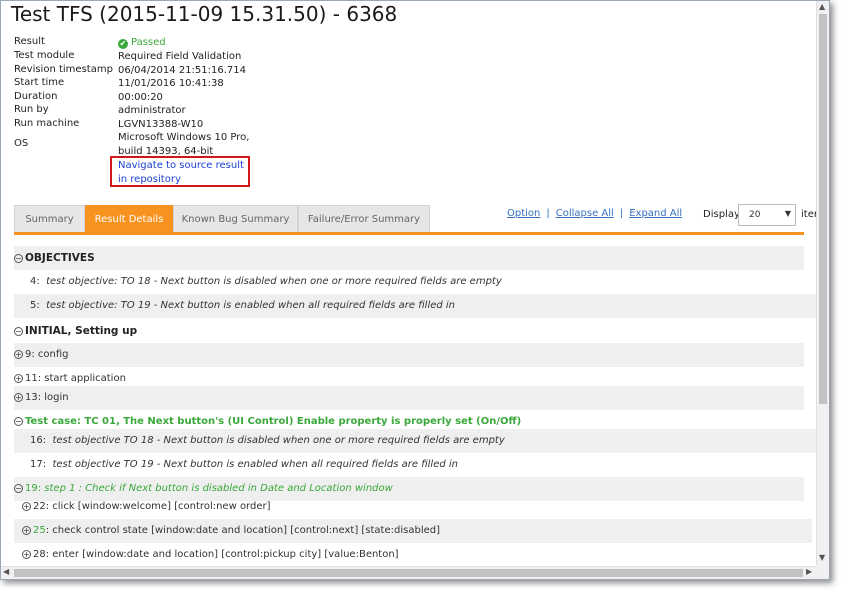 The image size is (844, 593). What do you see at coordinates (171, 83) in the screenshot?
I see `start-time-value: 11/01/2016 10:41:38` at bounding box center [171, 83].